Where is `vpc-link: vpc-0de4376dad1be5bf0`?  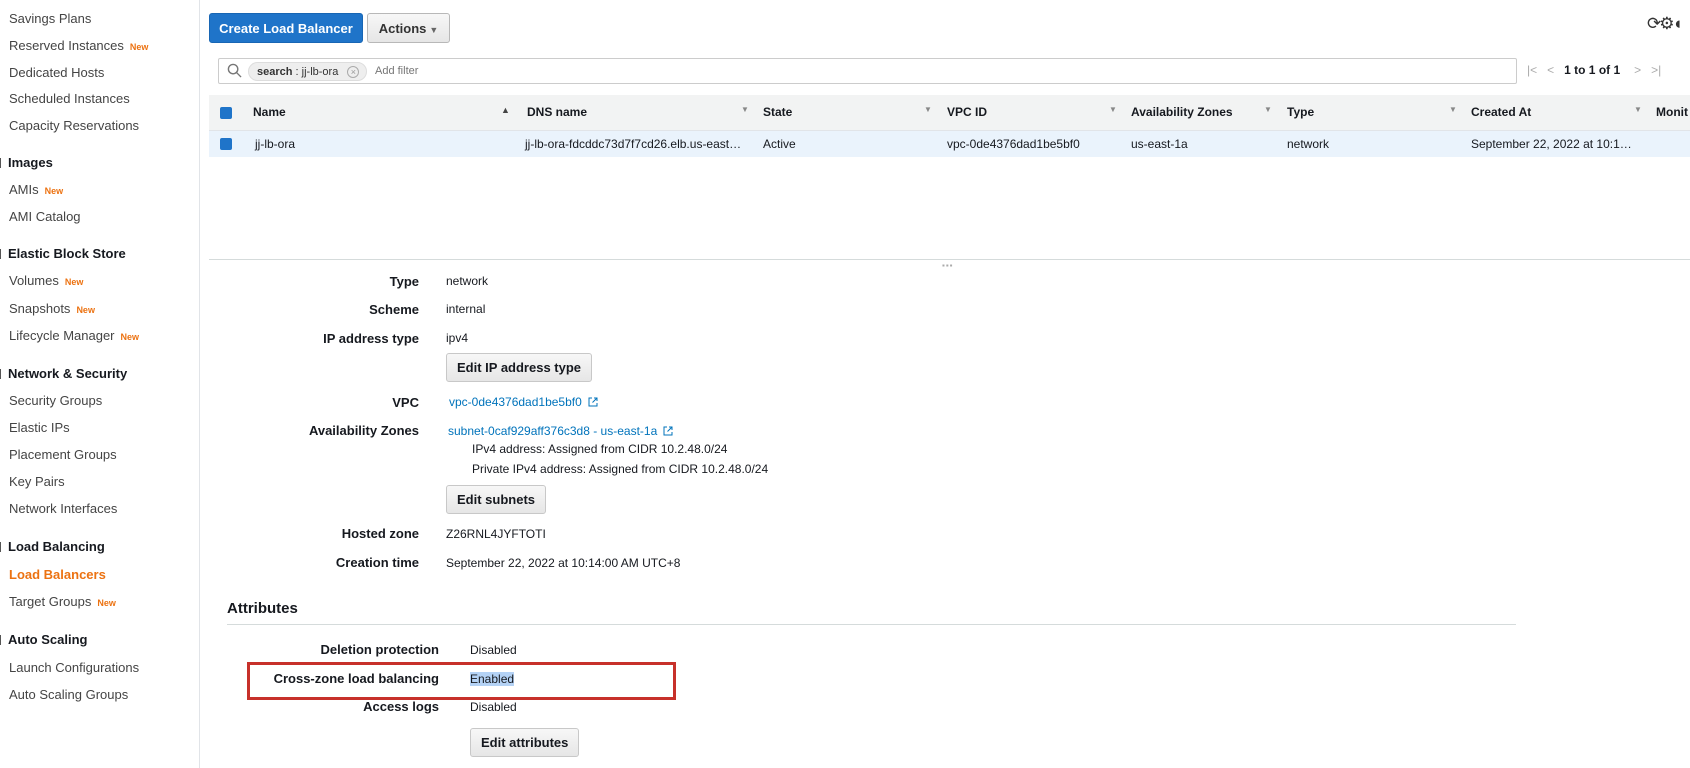 vpc-link: vpc-0de4376dad1be5bf0 is located at coordinates (523, 402).